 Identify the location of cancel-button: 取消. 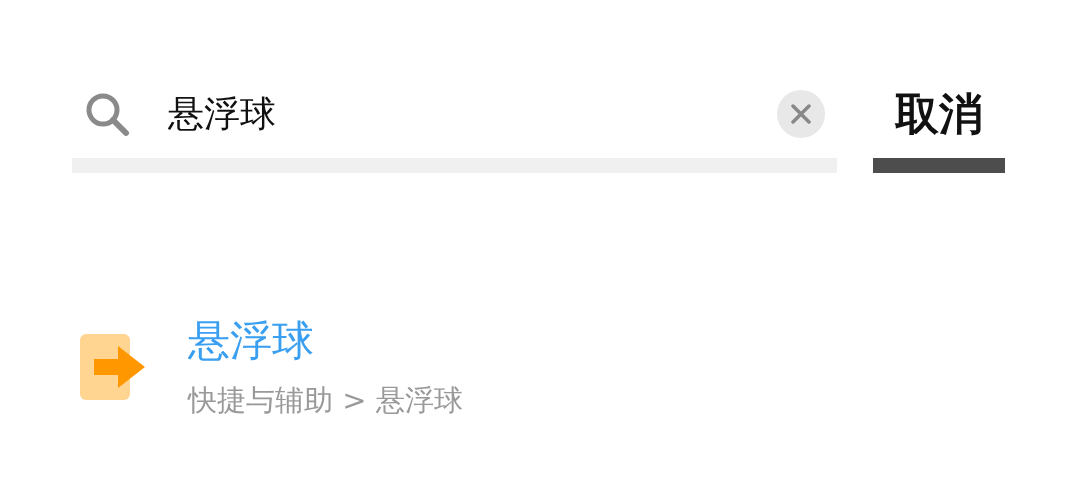
(939, 121).